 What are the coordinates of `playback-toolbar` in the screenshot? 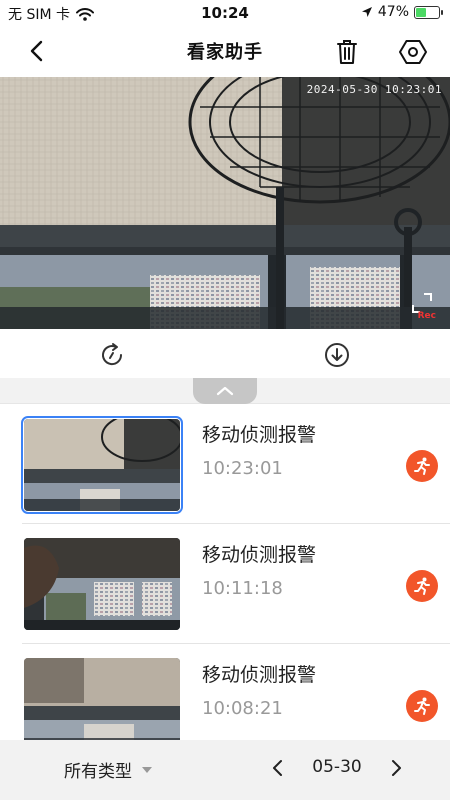 It's located at (225, 354).